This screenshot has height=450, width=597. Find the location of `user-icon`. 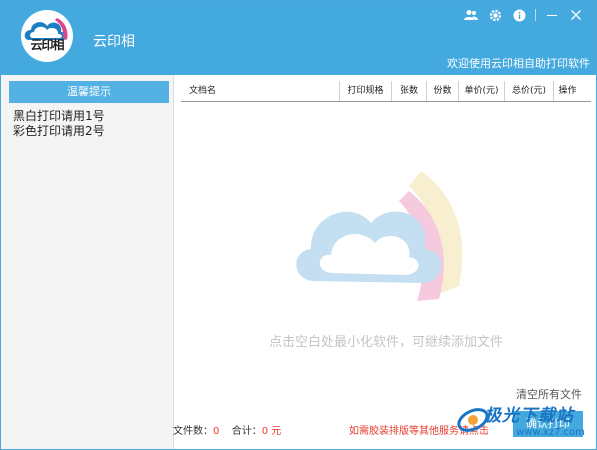

user-icon is located at coordinates (471, 15).